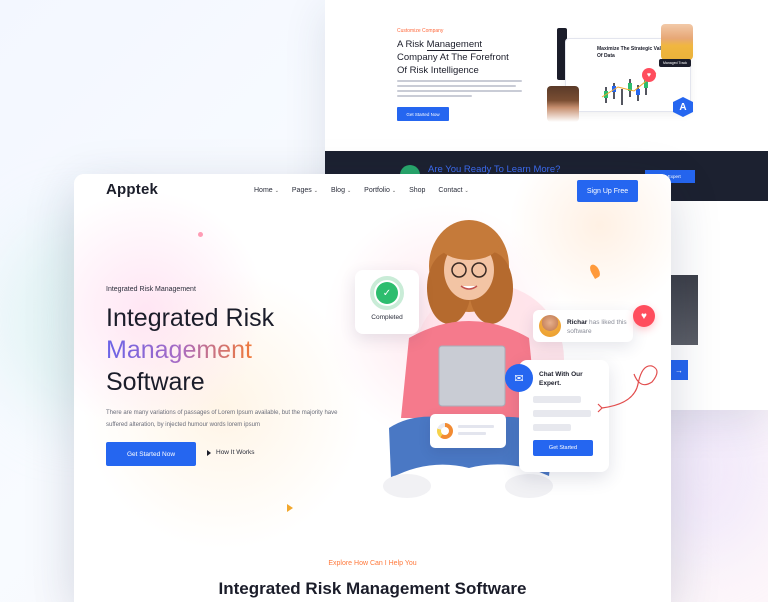  What do you see at coordinates (599, 327) in the screenshot?
I see `liked-text: Richar has liked this software` at bounding box center [599, 327].